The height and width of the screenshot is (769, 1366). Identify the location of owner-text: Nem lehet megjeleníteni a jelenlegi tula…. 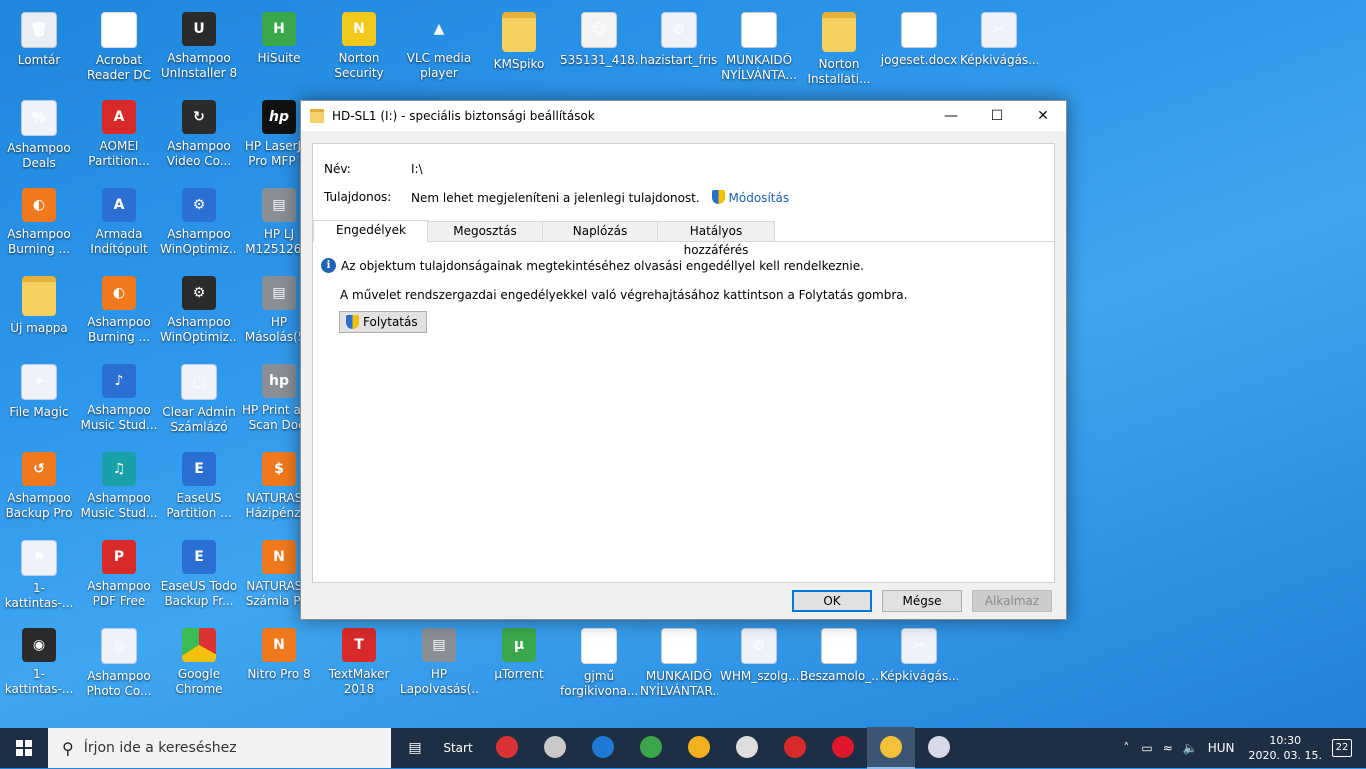
(555, 198).